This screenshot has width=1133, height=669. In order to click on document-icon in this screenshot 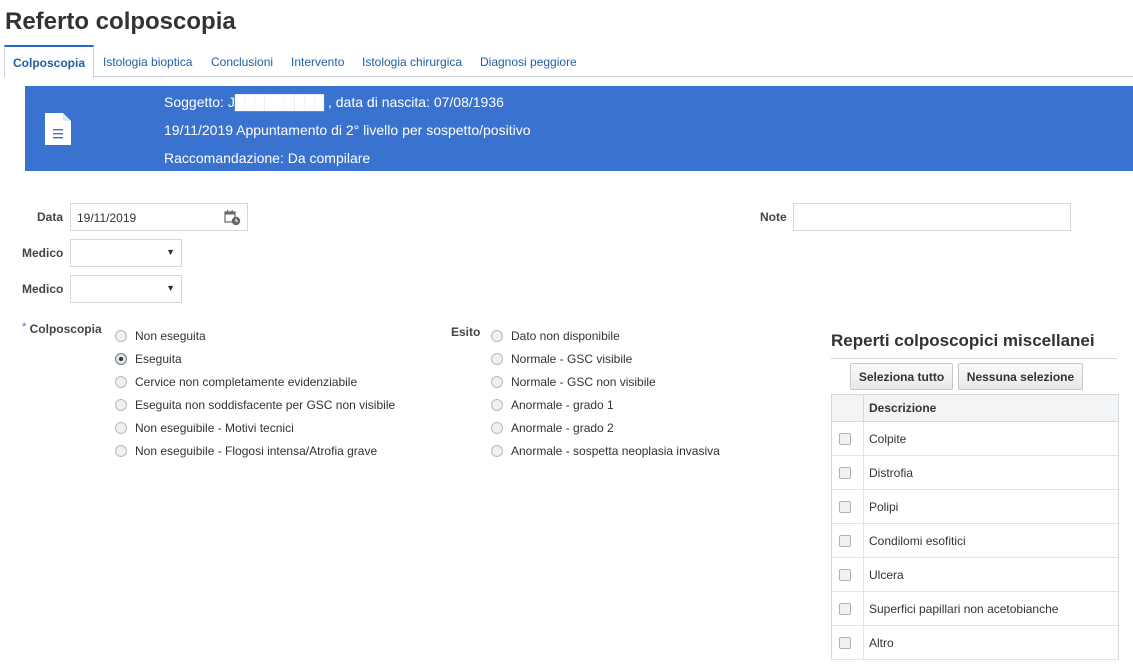, I will do `click(58, 129)`.